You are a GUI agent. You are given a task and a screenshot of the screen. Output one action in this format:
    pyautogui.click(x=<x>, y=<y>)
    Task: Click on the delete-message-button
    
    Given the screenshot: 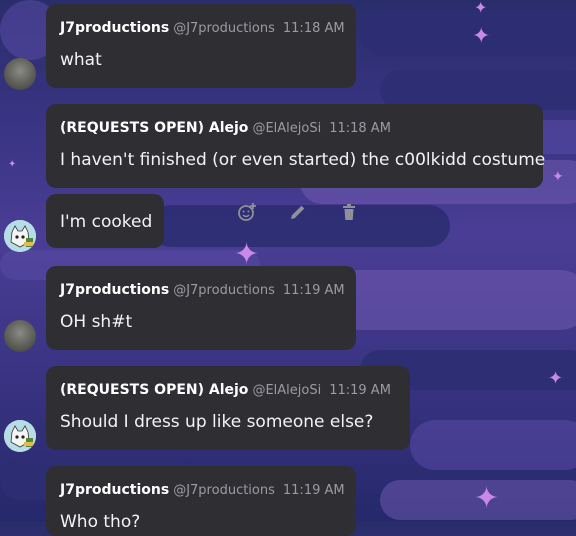 What is the action you would take?
    pyautogui.click(x=349, y=212)
    